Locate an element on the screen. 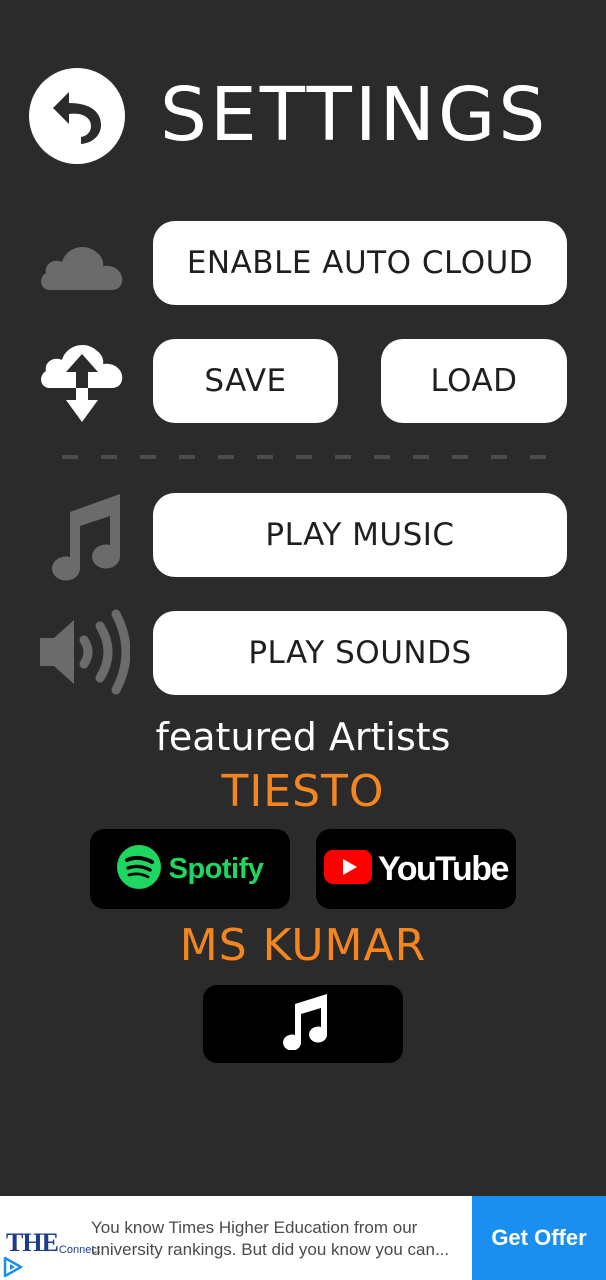 This screenshot has width=606, height=1280. spotify-link-button: Spotify is located at coordinates (190, 869).